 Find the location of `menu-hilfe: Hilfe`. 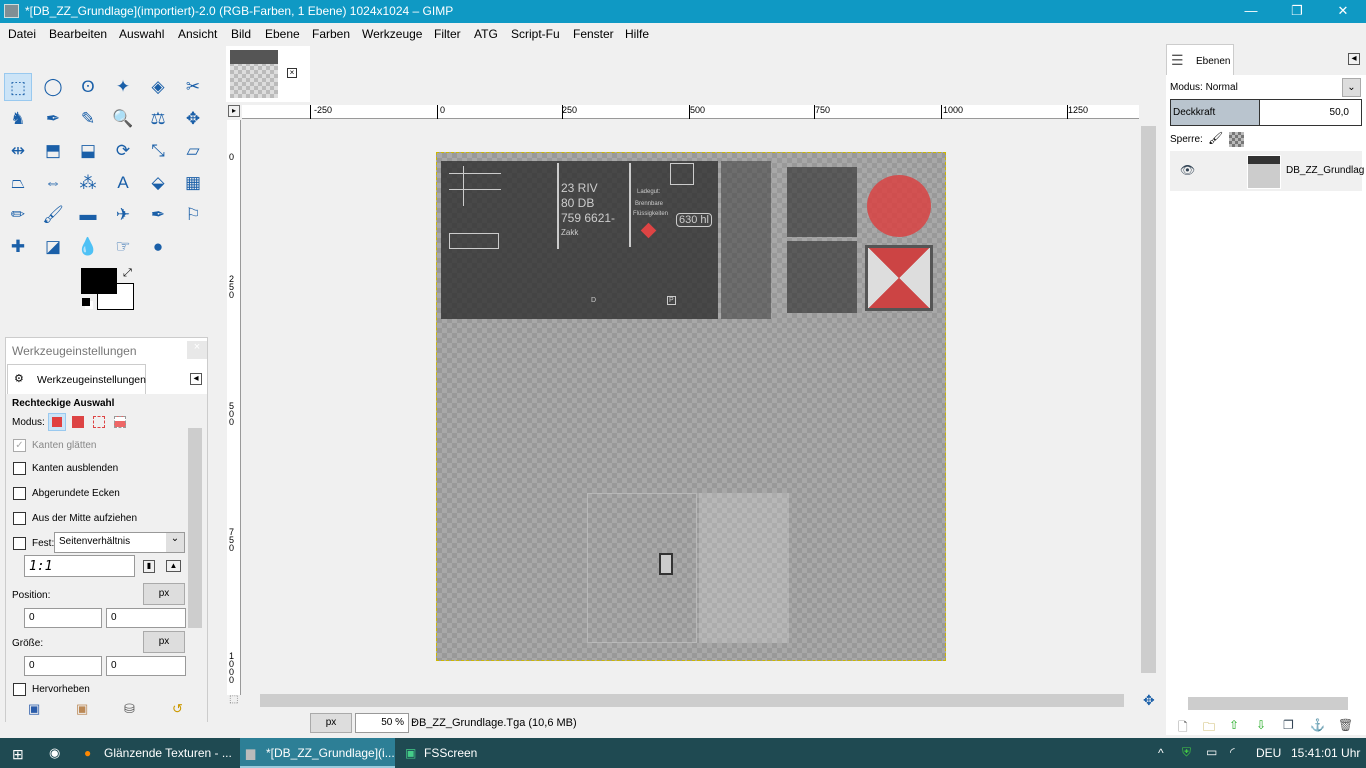

menu-hilfe: Hilfe is located at coordinates (637, 34).